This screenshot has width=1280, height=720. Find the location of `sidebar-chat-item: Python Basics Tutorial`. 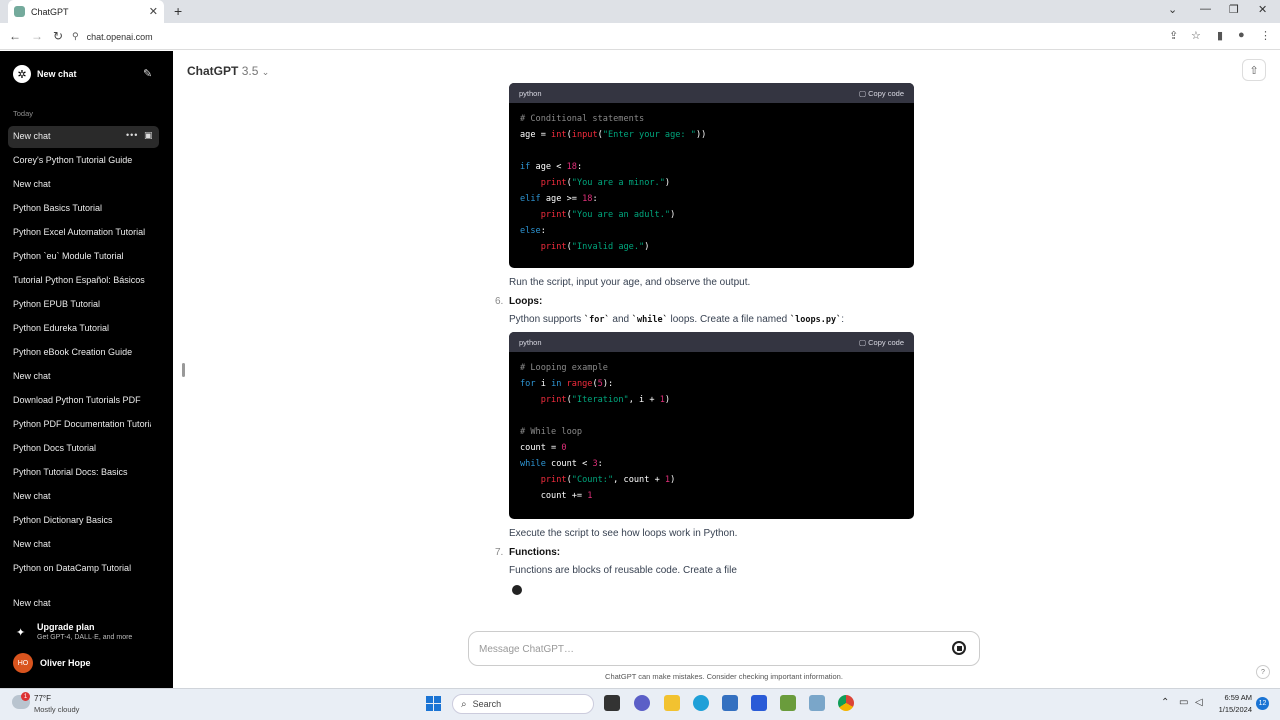

sidebar-chat-item: Python Basics Tutorial is located at coordinates (82, 208).